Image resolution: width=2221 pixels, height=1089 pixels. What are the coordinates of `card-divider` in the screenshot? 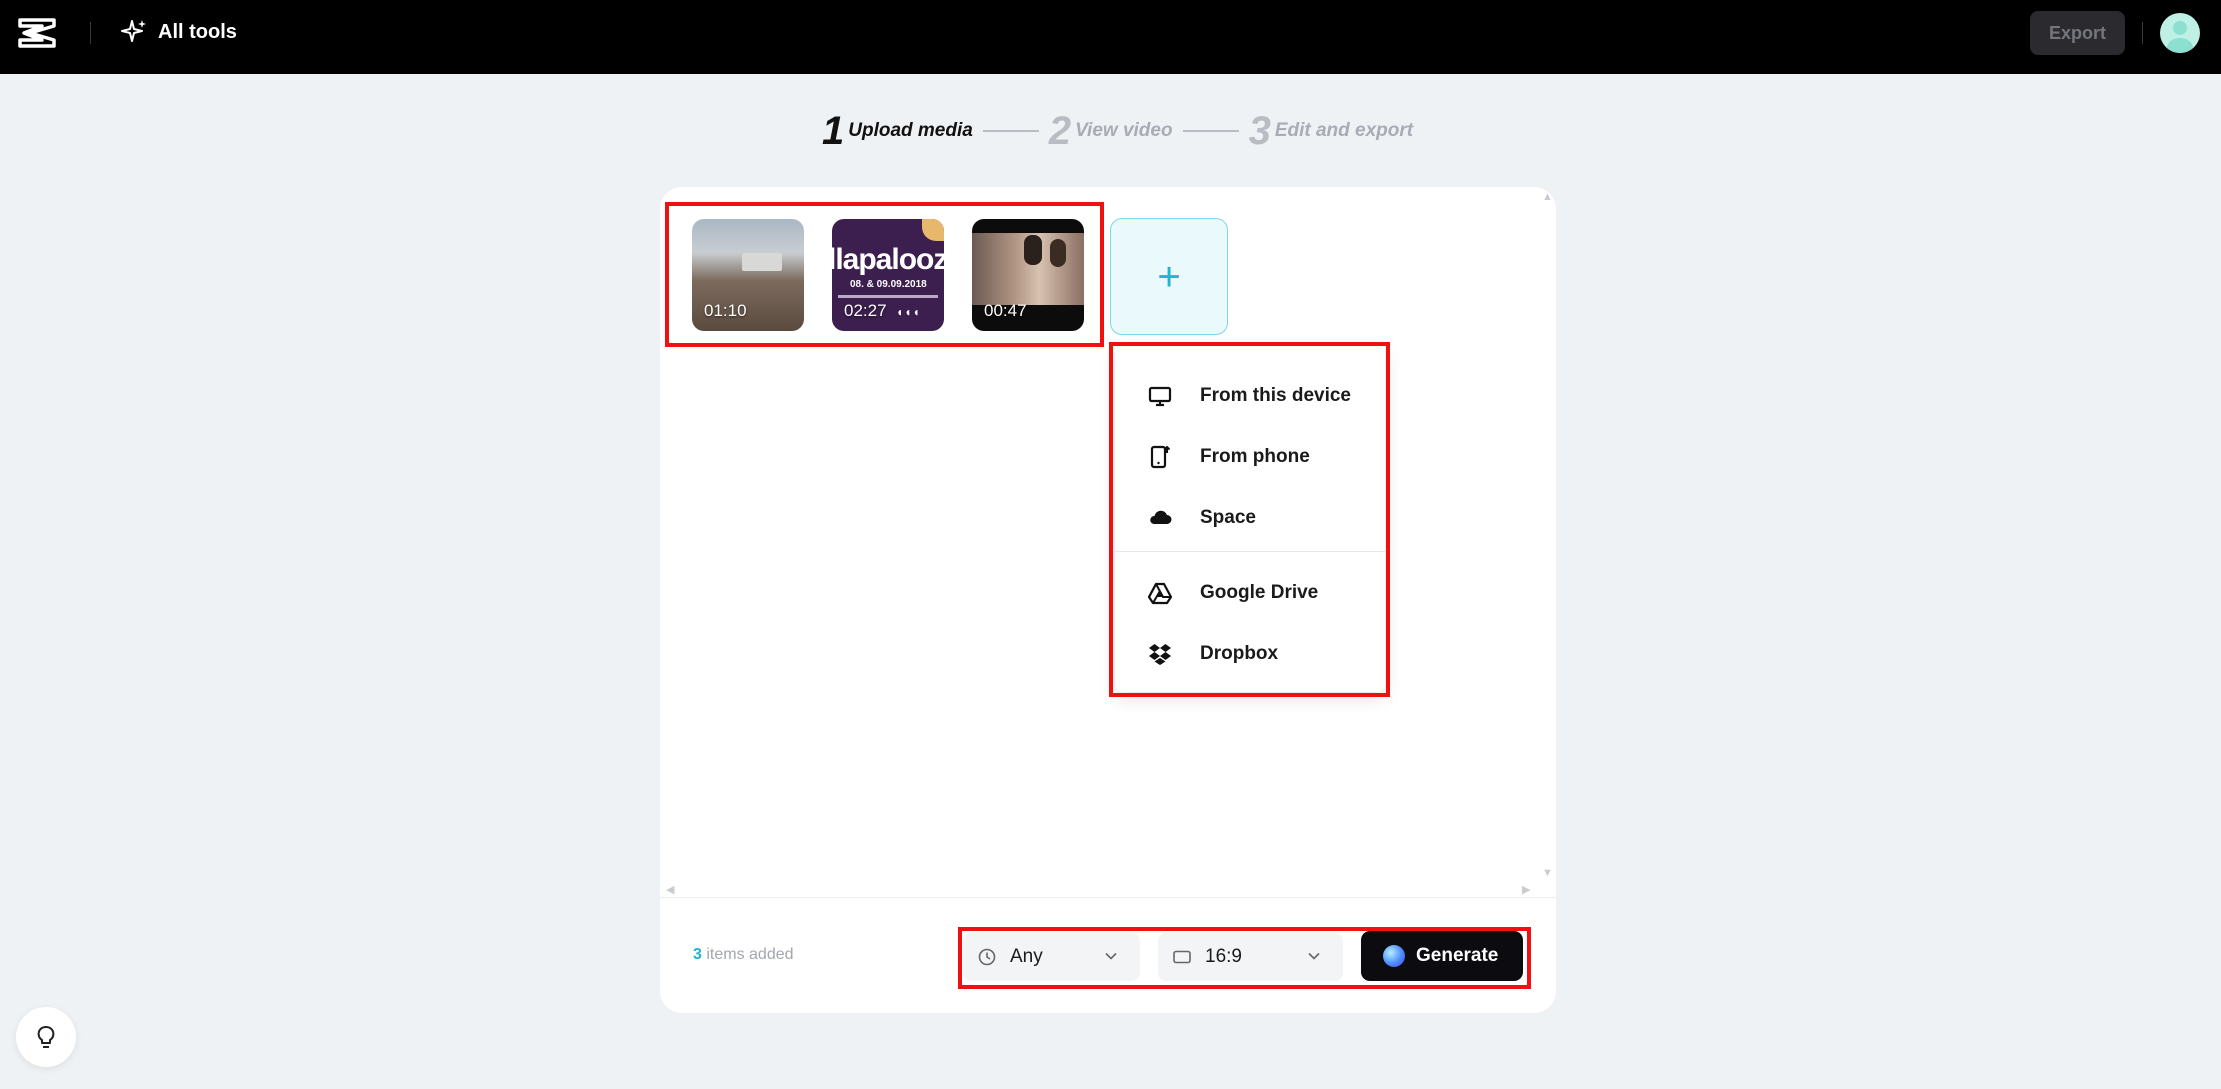 It's located at (1108, 897).